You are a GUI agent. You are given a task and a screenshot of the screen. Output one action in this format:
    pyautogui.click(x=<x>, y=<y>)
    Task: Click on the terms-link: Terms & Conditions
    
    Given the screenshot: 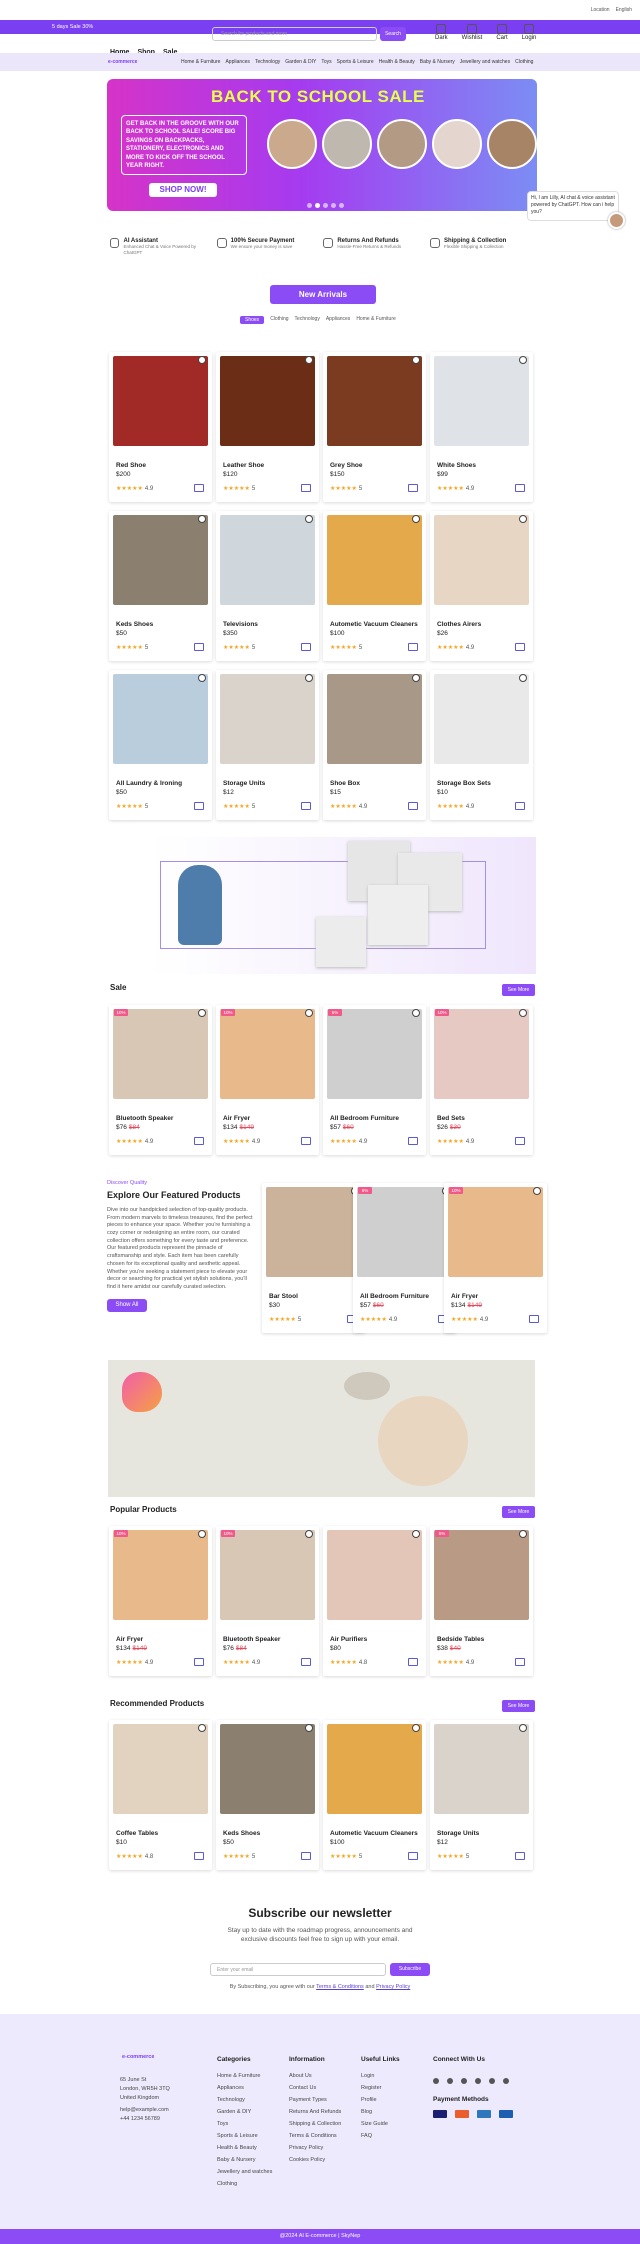 What is the action you would take?
    pyautogui.click(x=340, y=1987)
    